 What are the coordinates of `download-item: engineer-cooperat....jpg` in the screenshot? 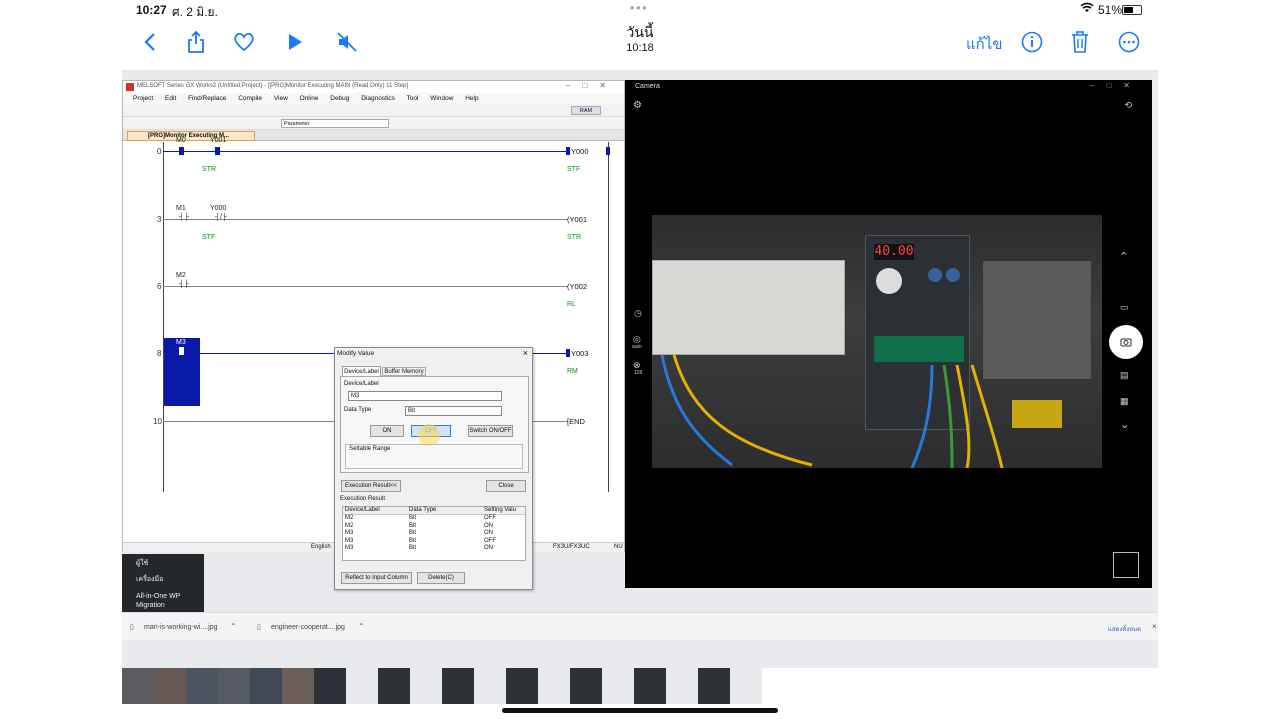 It's located at (308, 627).